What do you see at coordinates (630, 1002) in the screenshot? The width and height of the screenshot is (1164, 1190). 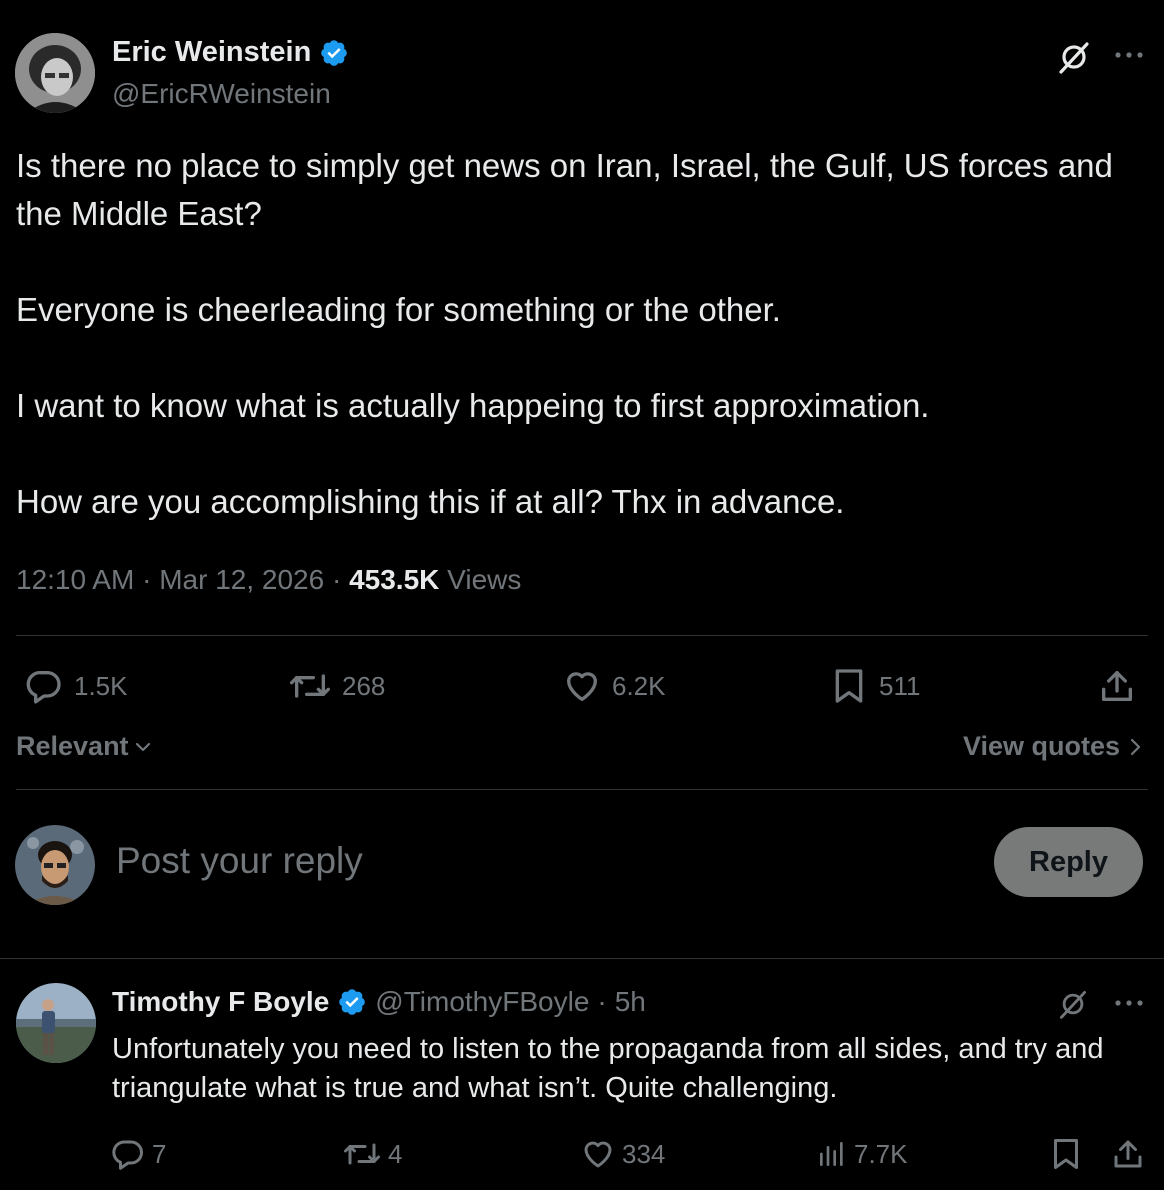 I see `reply-time: 5h` at bounding box center [630, 1002].